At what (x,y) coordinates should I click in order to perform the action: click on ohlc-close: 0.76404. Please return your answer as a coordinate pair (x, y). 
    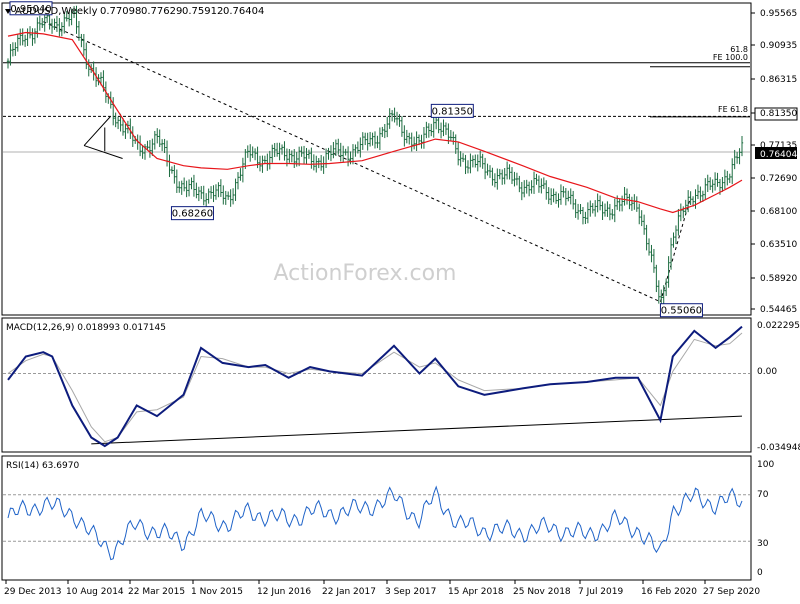
    Looking at the image, I should click on (243, 11).